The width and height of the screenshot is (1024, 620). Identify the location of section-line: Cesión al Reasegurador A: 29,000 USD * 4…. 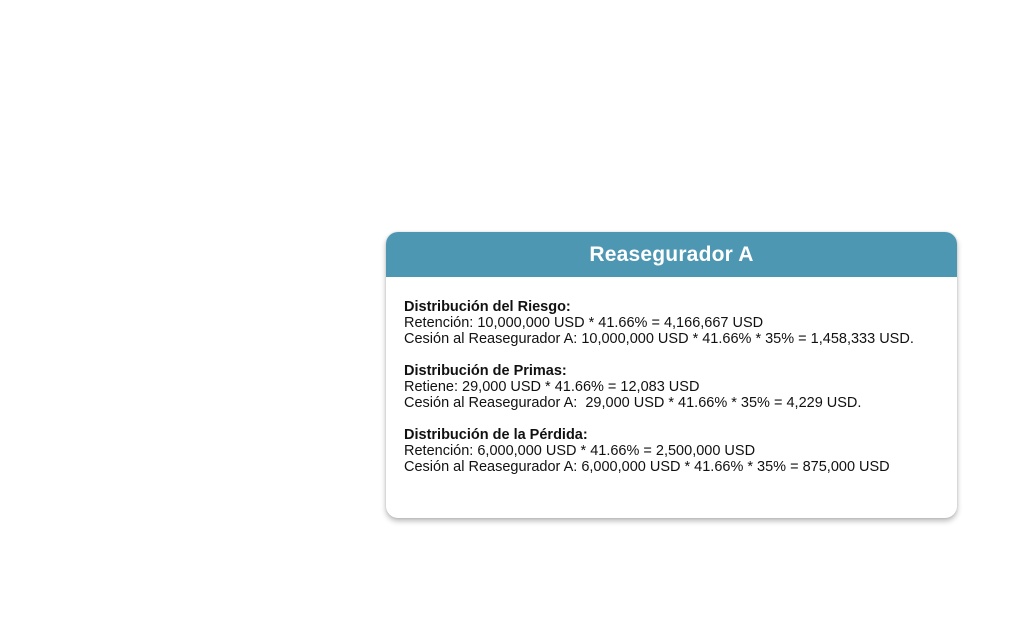
(633, 403).